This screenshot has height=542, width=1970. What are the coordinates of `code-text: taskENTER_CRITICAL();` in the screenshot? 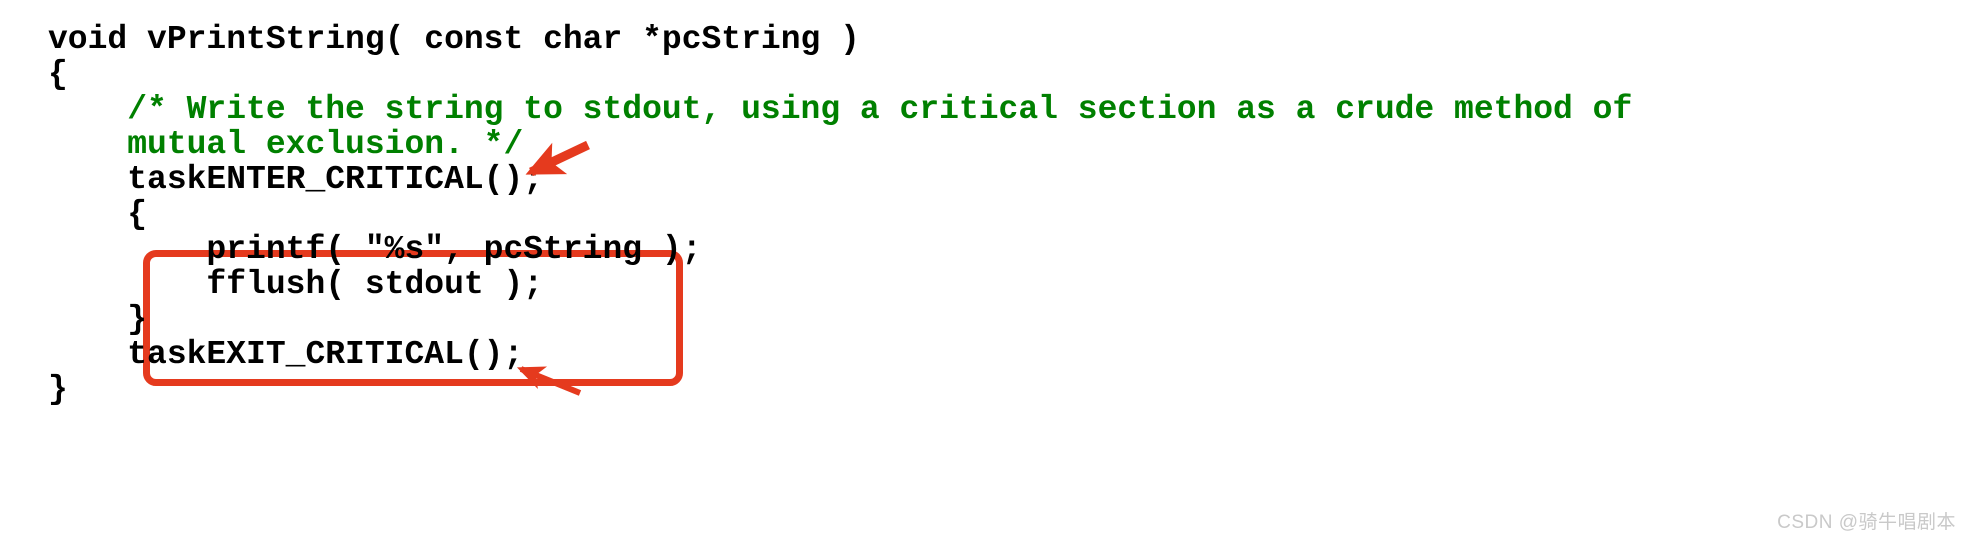 It's located at (296, 179).